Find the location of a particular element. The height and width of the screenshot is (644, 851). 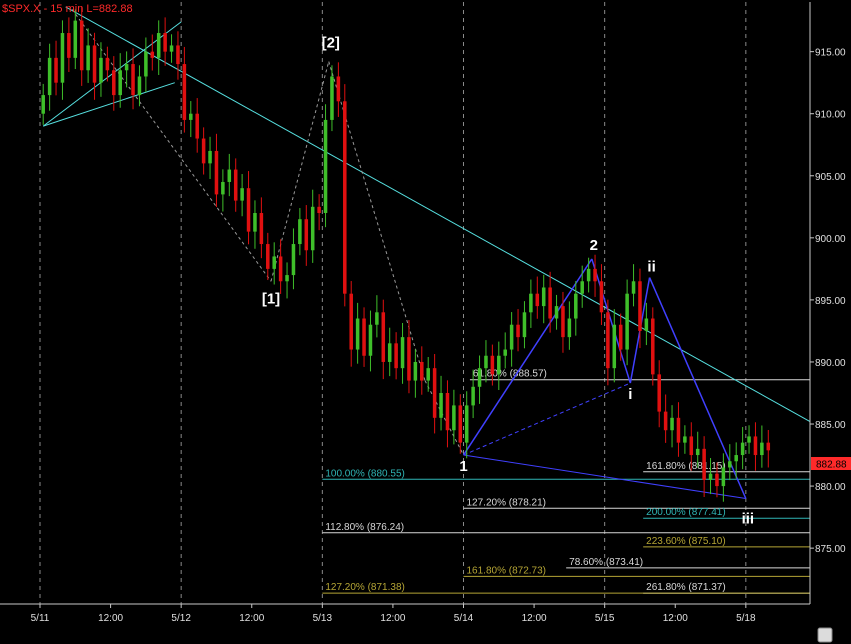

fib-level-label: 223.60% (875.10) is located at coordinates (686, 541).